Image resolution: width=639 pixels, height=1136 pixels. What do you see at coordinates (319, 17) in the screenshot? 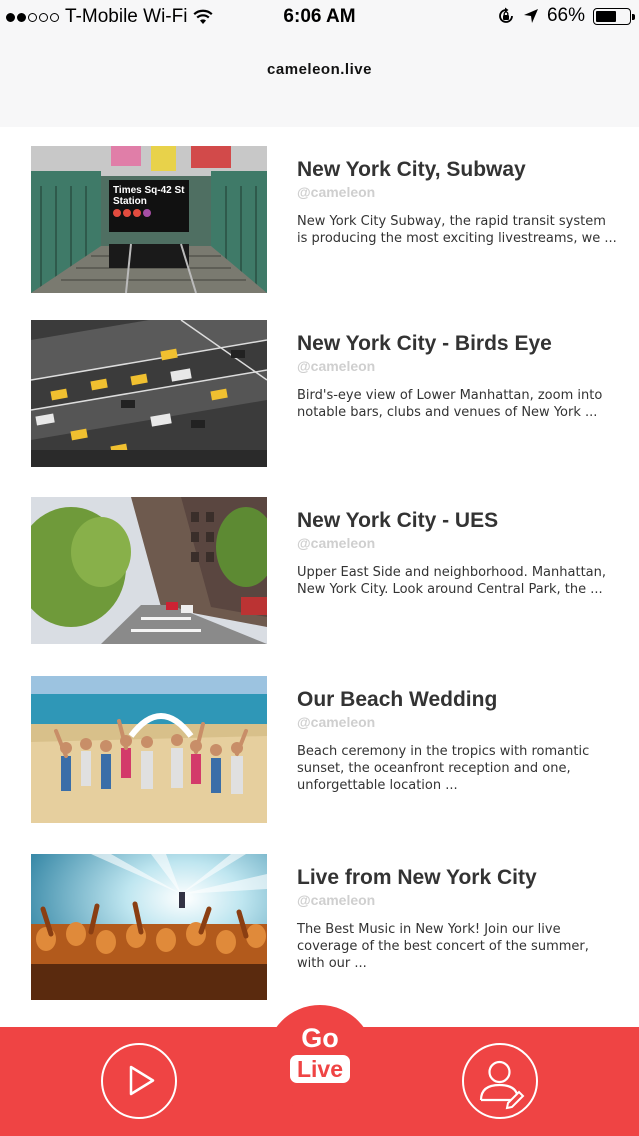
I see `status-bar: T-Mobile Wi-Fi 6:06 AM 66%` at bounding box center [319, 17].